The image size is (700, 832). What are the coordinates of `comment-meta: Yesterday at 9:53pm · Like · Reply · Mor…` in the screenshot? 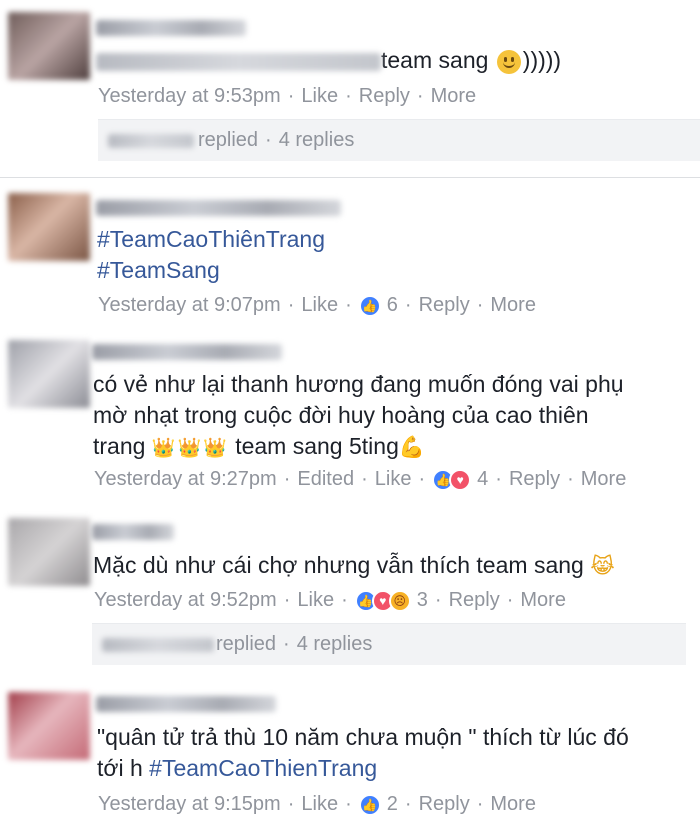 It's located at (287, 96).